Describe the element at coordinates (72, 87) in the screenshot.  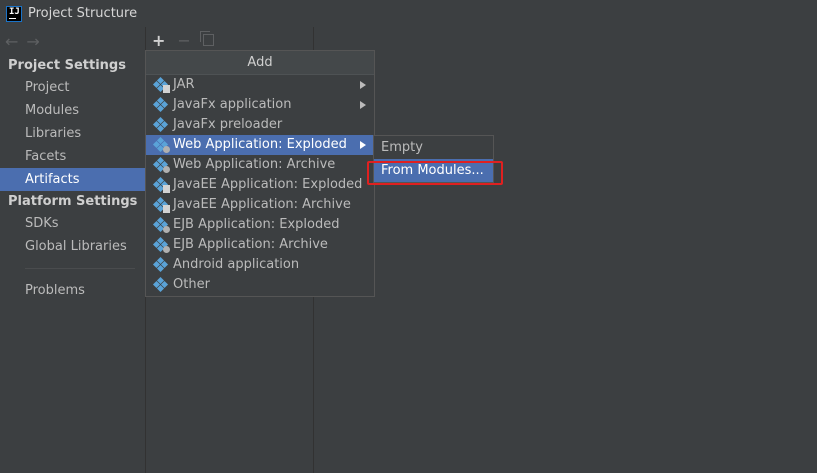
I see `sidebar-item-project: Project` at that location.